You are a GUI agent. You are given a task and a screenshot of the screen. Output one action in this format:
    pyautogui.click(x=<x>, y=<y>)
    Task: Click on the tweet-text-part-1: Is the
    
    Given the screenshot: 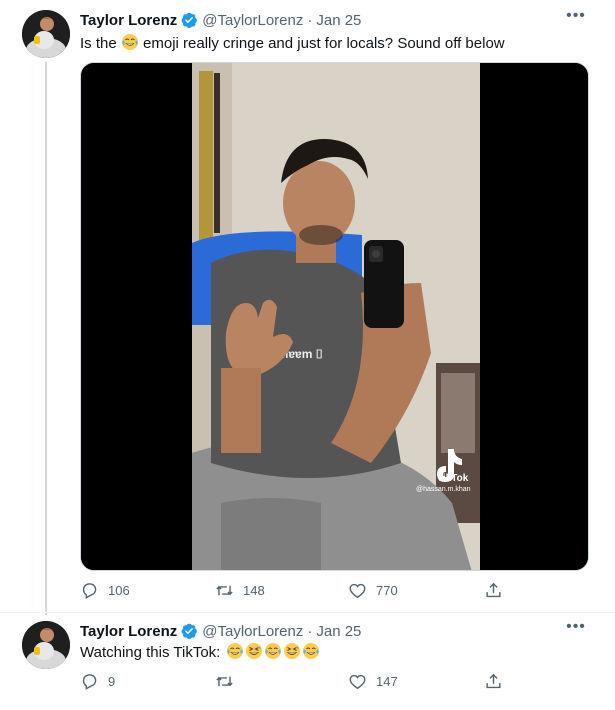 What is the action you would take?
    pyautogui.click(x=98, y=43)
    